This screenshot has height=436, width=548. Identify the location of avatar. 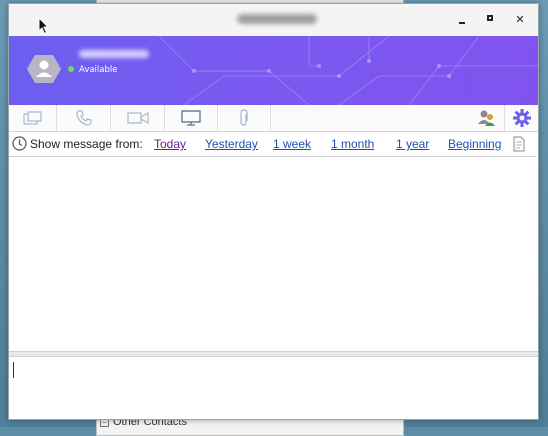
(44, 69).